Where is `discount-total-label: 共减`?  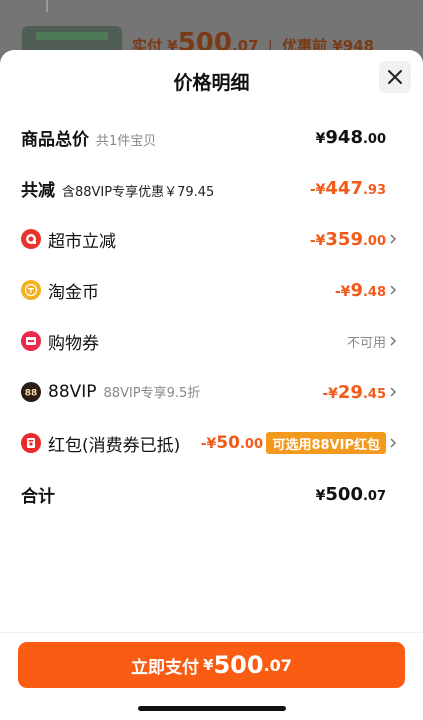 discount-total-label: 共减 is located at coordinates (38, 190).